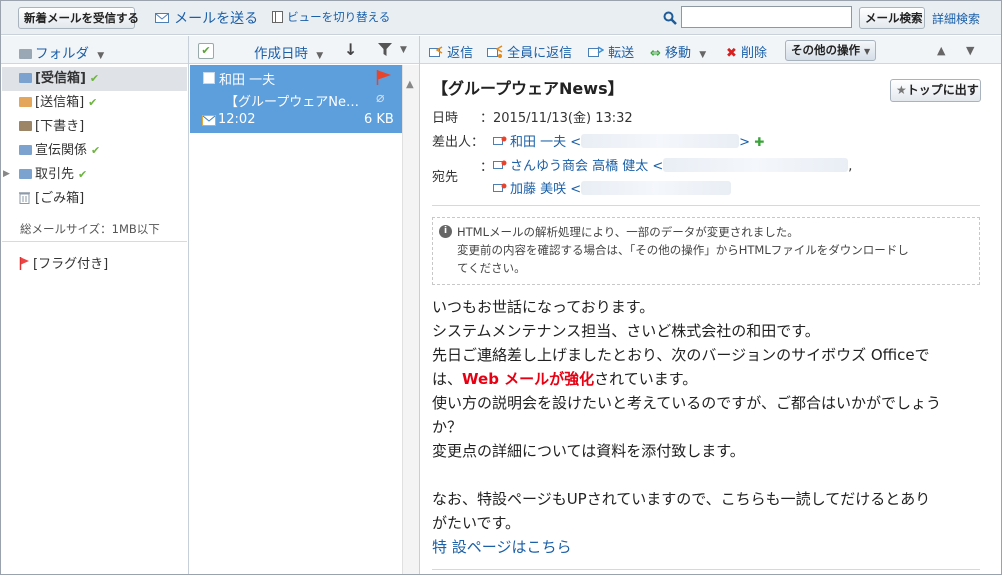 Image resolution: width=1002 pixels, height=575 pixels. I want to click on body-line: がたいです。, so click(476, 523).